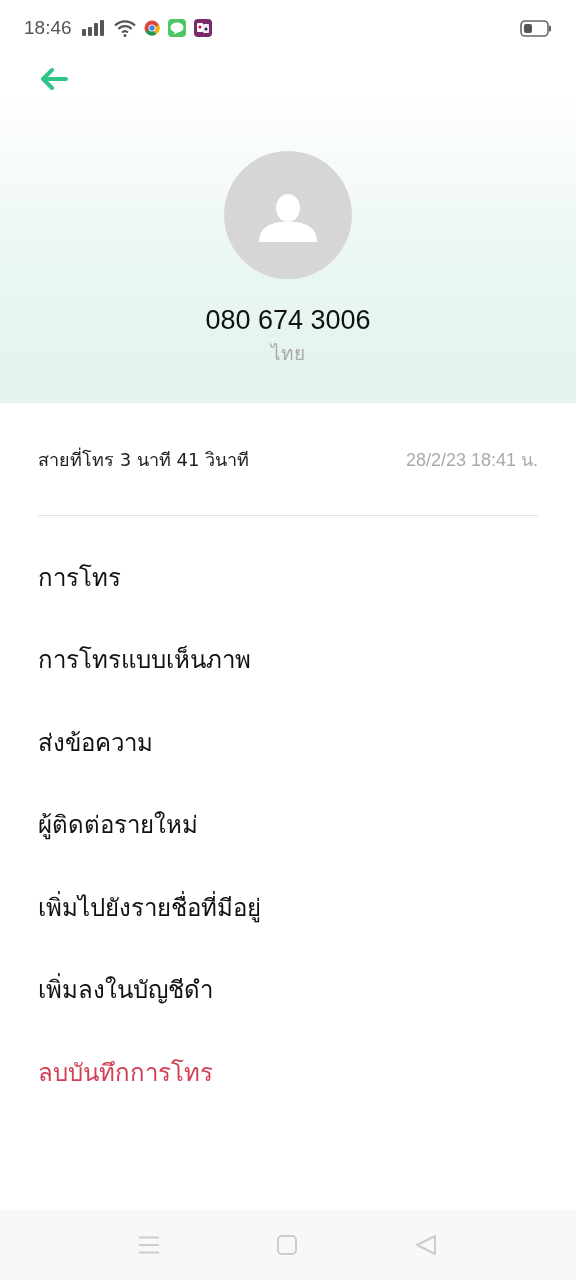 Image resolution: width=576 pixels, height=1280 pixels. I want to click on number-location: ไทย, so click(288, 353).